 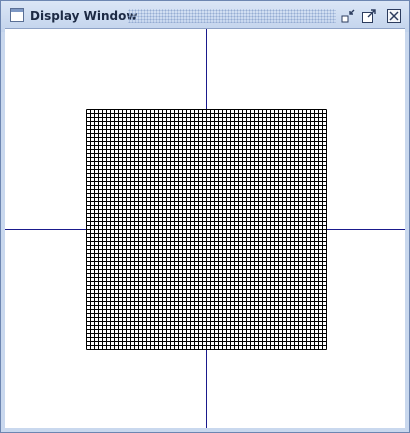 I want to click on close-icon, so click(x=394, y=16).